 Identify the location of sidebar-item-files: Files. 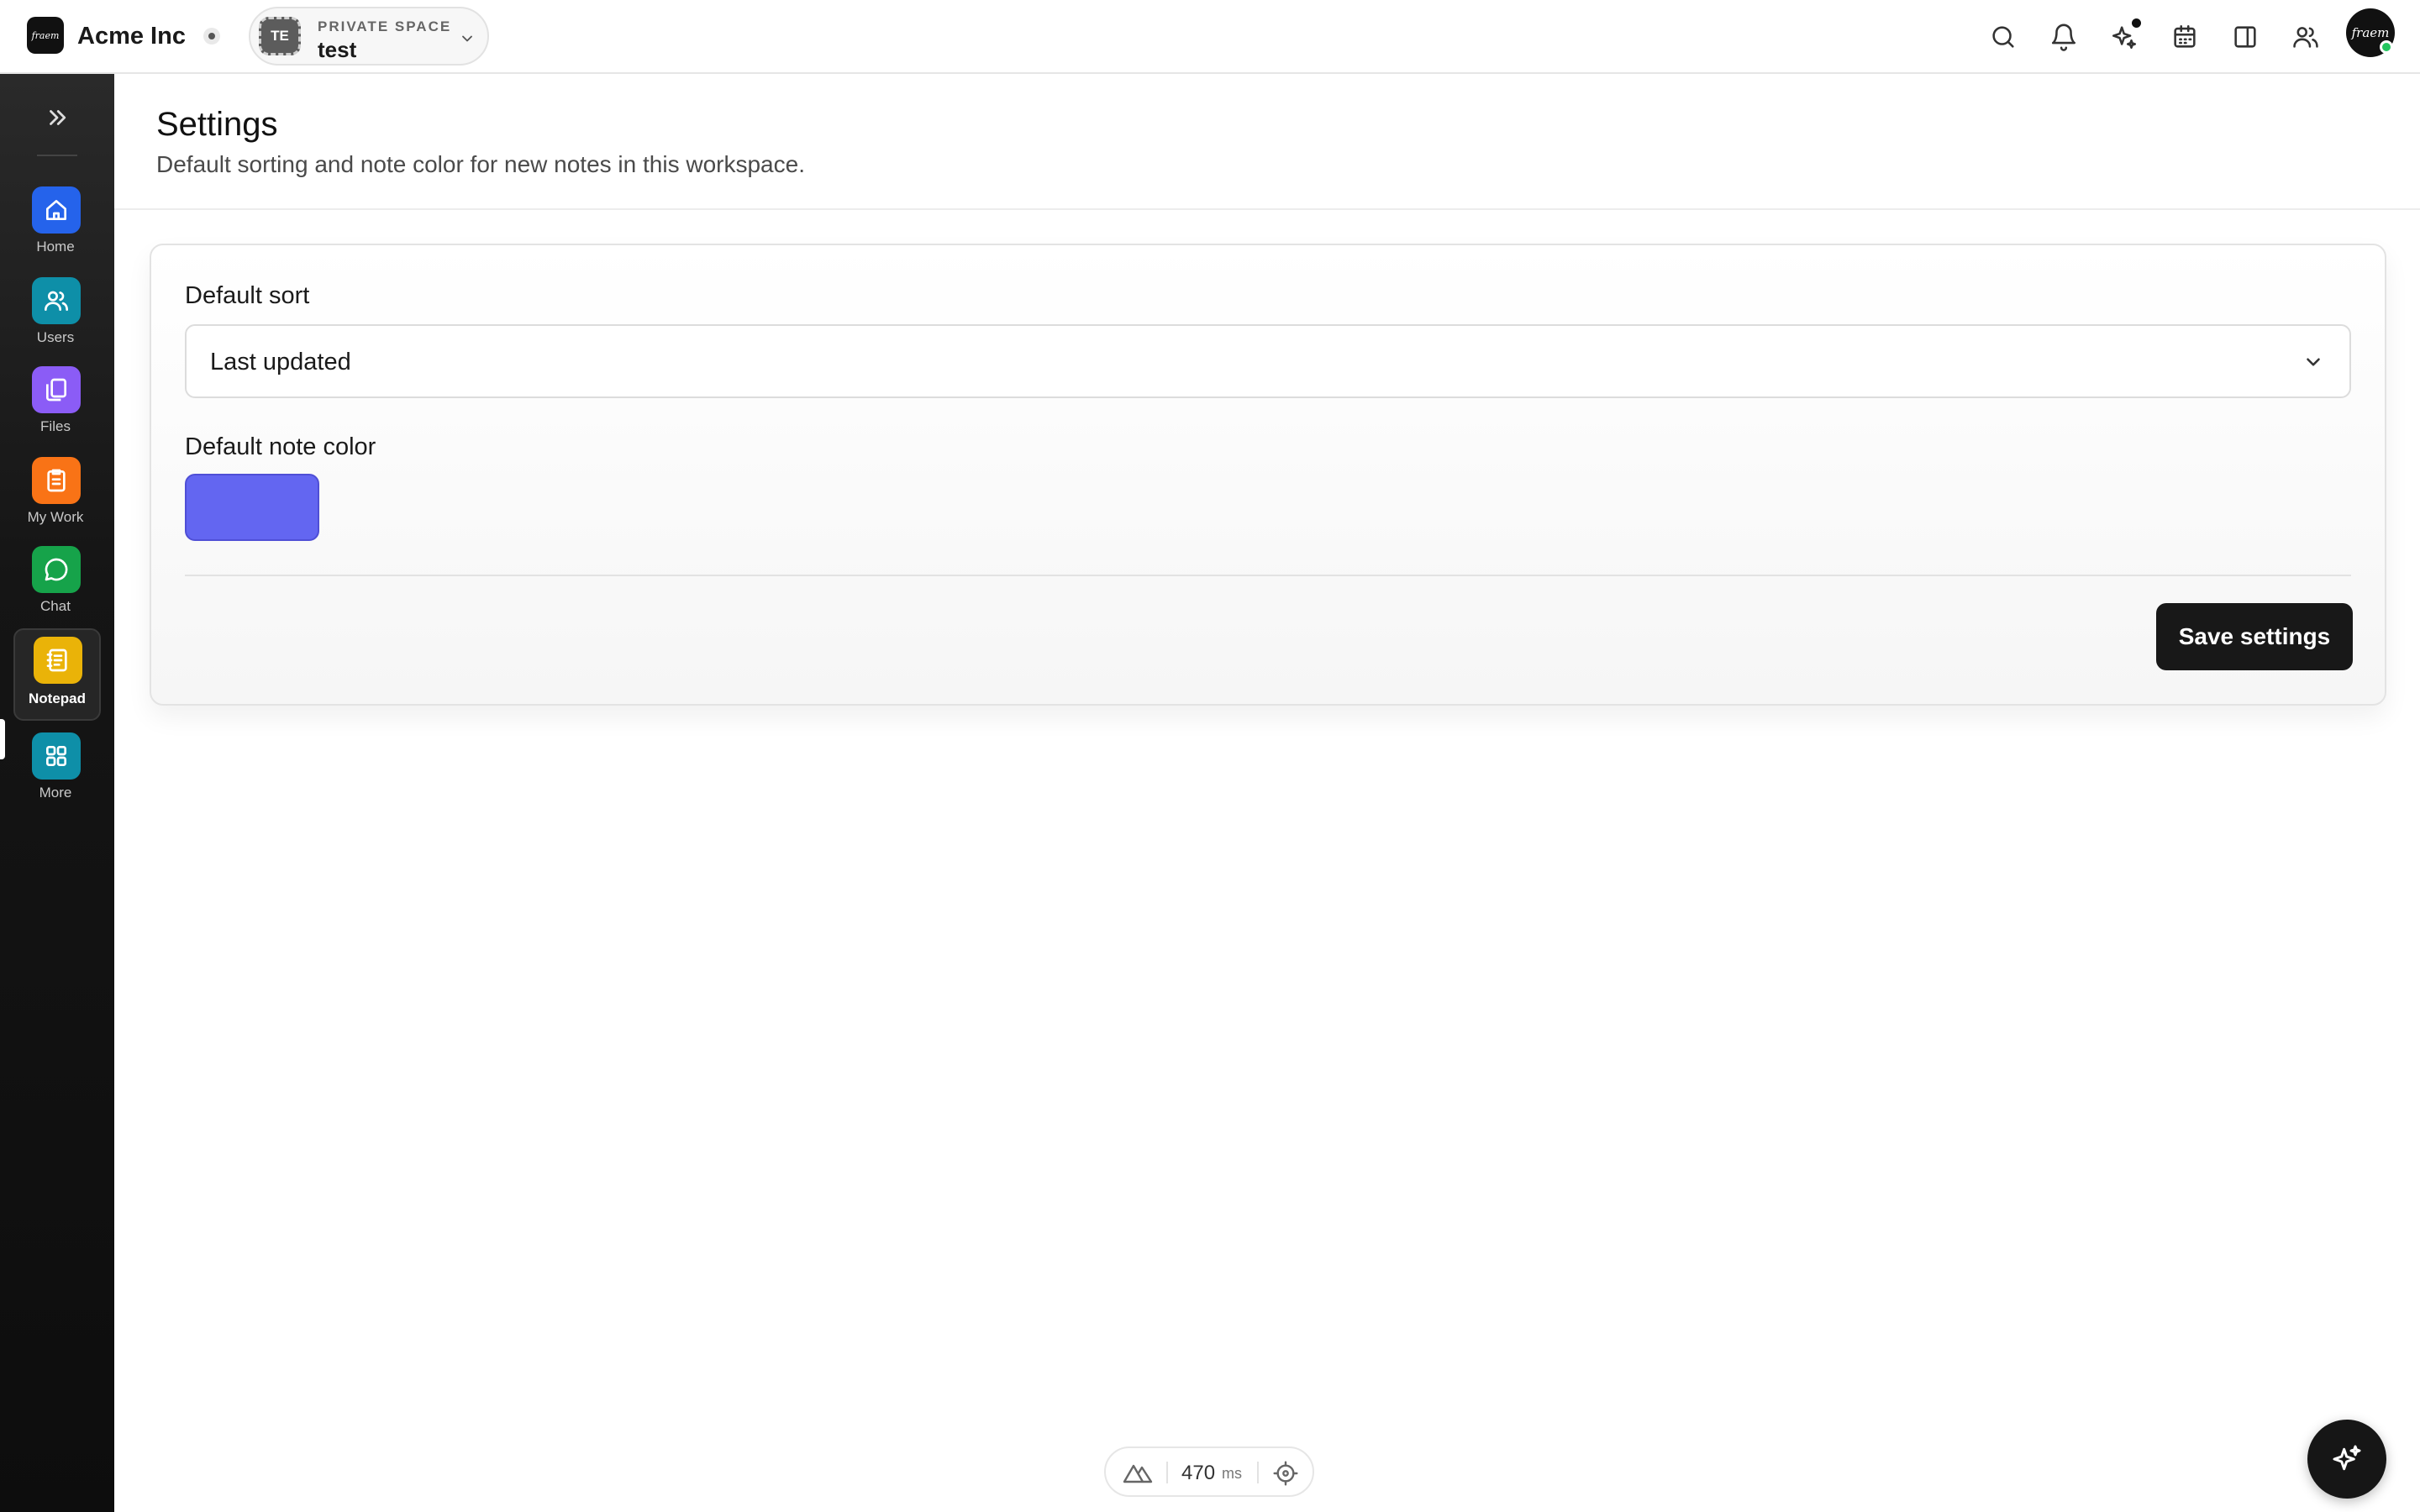
(57, 403).